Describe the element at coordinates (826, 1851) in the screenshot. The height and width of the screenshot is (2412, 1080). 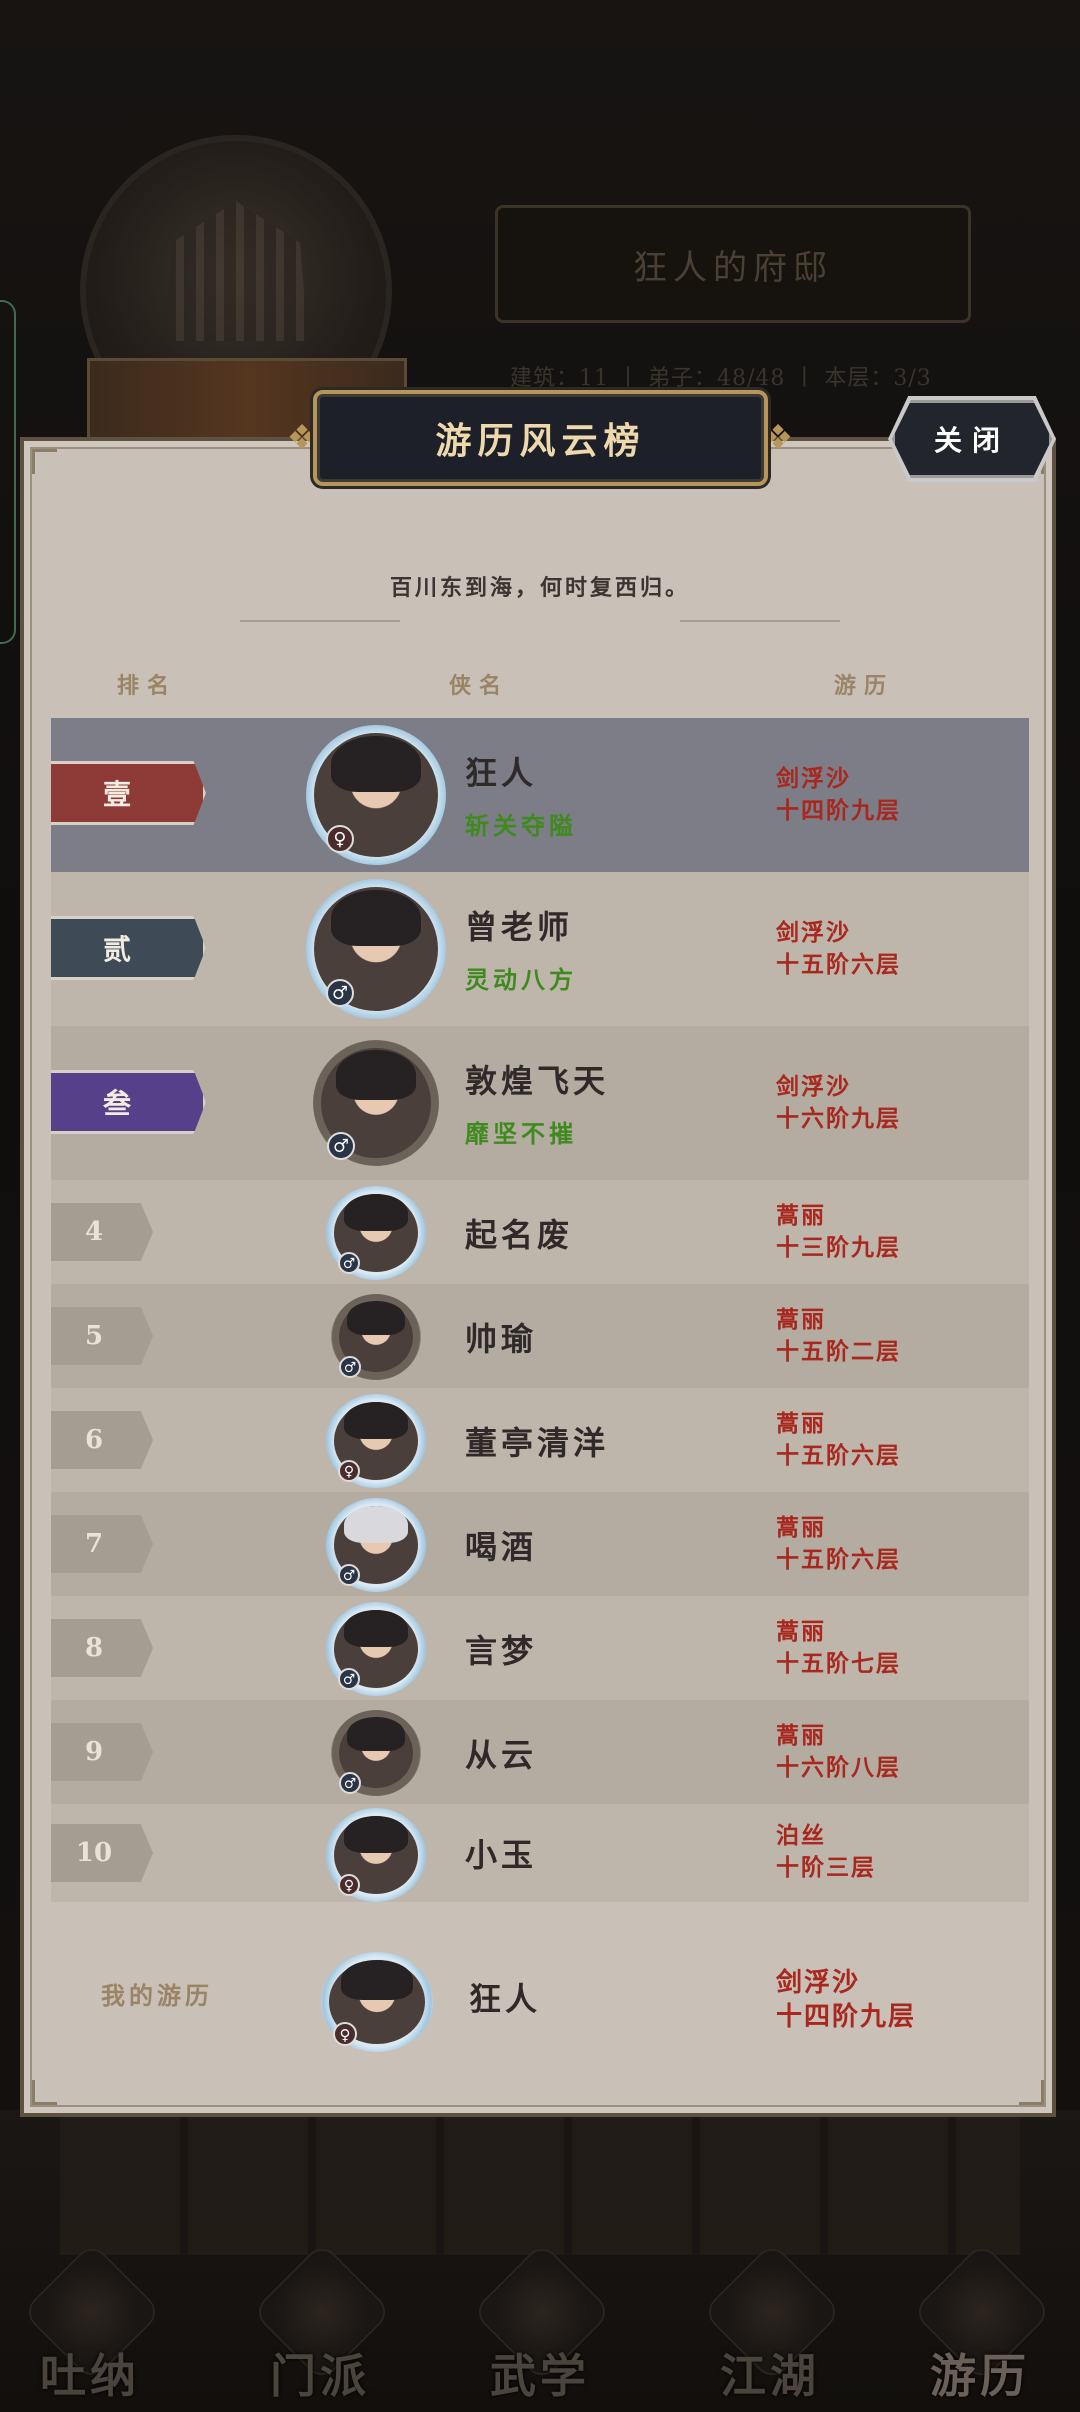
I see `player-progress: 泊丝 十阶三层` at that location.